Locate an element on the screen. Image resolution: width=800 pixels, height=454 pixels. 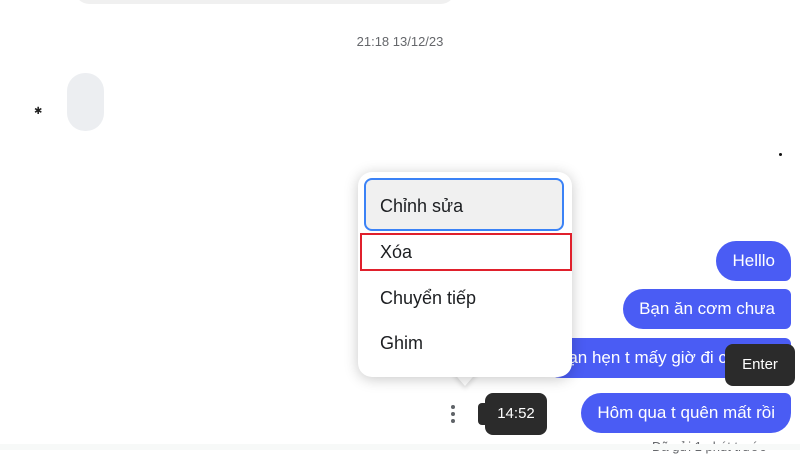
message-text: Bạn hẹn t mấy giờ đi chơi is located at coordinates (654, 357).